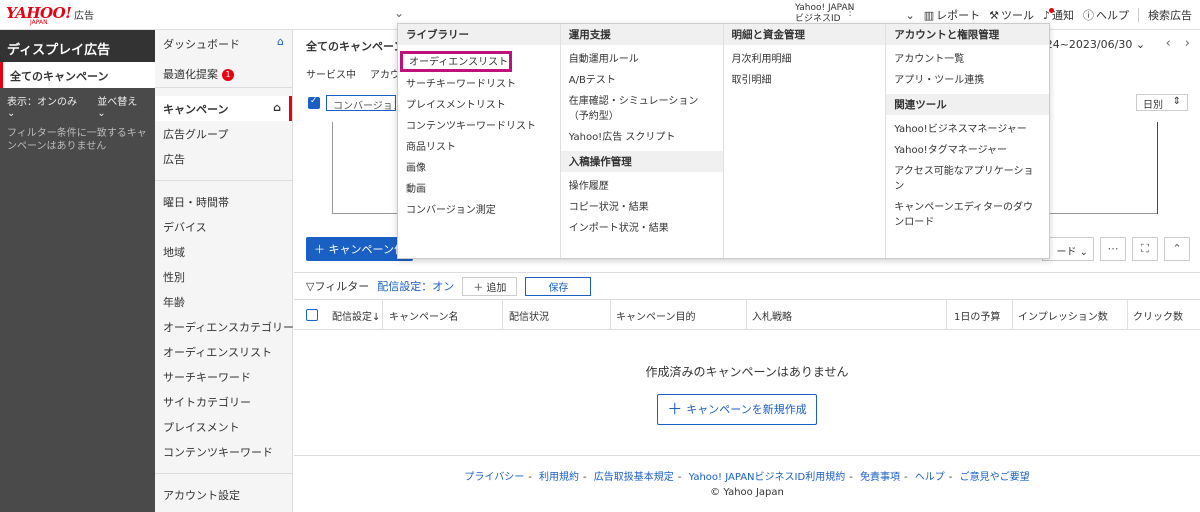 Image resolution: width=1200 pixels, height=512 pixels. I want to click on menu-item-ab-test: A/Bテスト, so click(642, 80).